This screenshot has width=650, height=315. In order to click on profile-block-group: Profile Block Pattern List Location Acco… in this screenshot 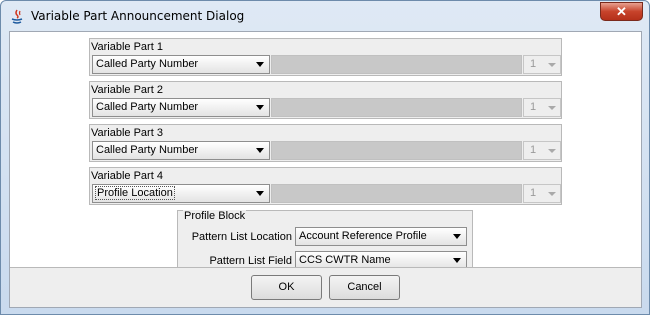, I will do `click(325, 238)`.